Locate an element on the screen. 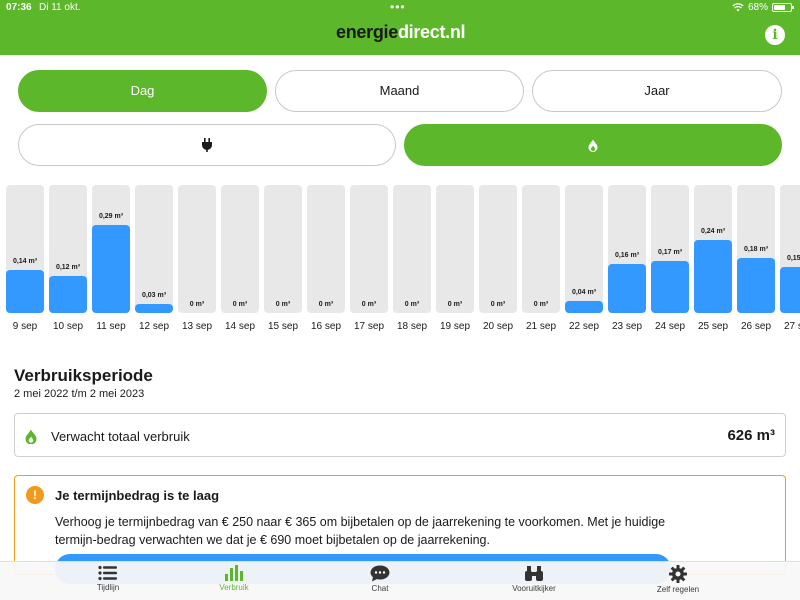 The image size is (800, 600). bar-column: 0,16 m³ is located at coordinates (627, 249).